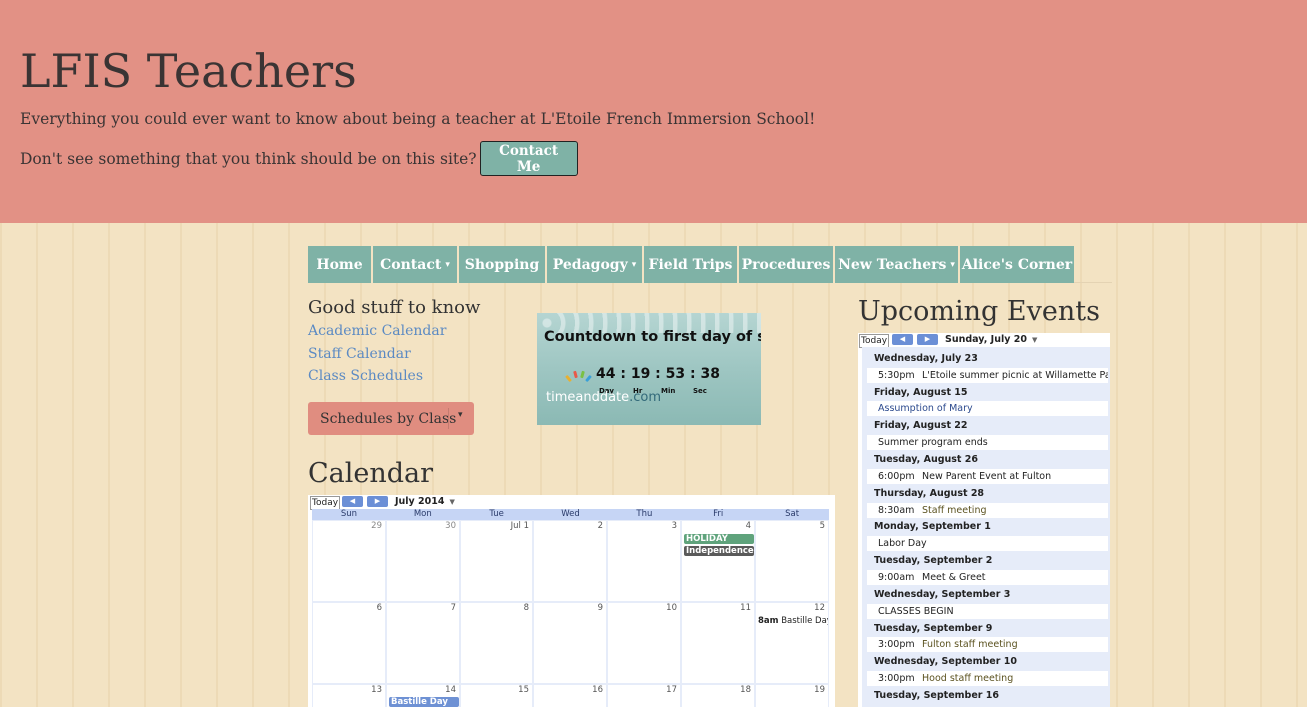 The width and height of the screenshot is (1307, 707). Describe the element at coordinates (365, 376) in the screenshot. I see `class-schedules-link: Class Schedules` at that location.